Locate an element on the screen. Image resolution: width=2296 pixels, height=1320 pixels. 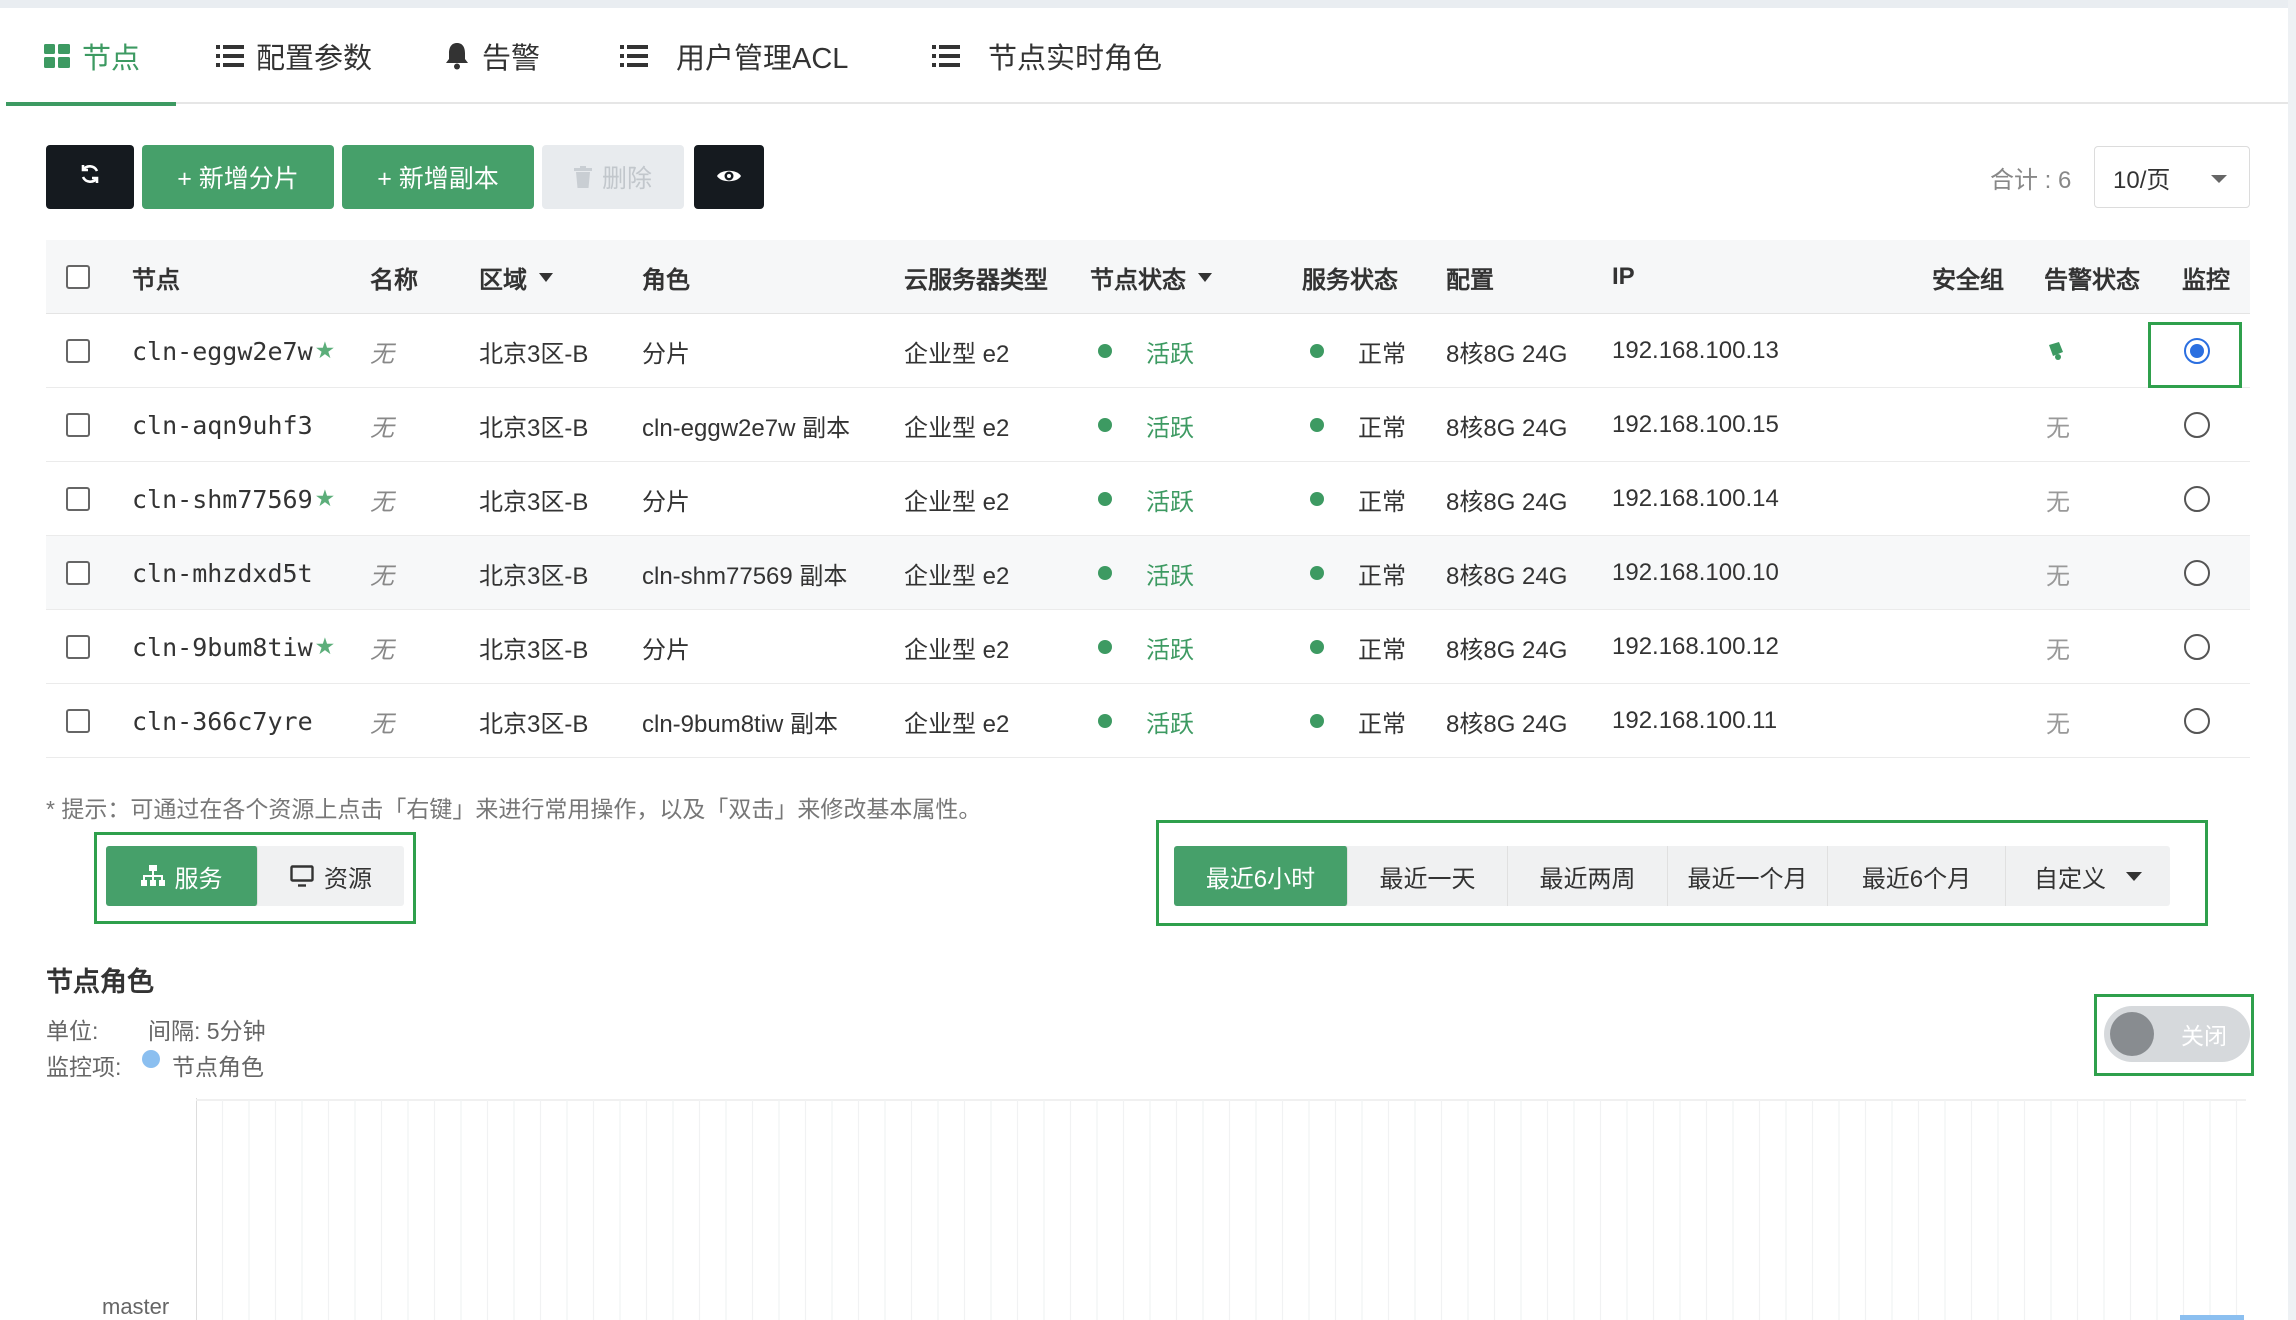
node-id-cell: cln-aqn9uhf3 is located at coordinates (222, 425).